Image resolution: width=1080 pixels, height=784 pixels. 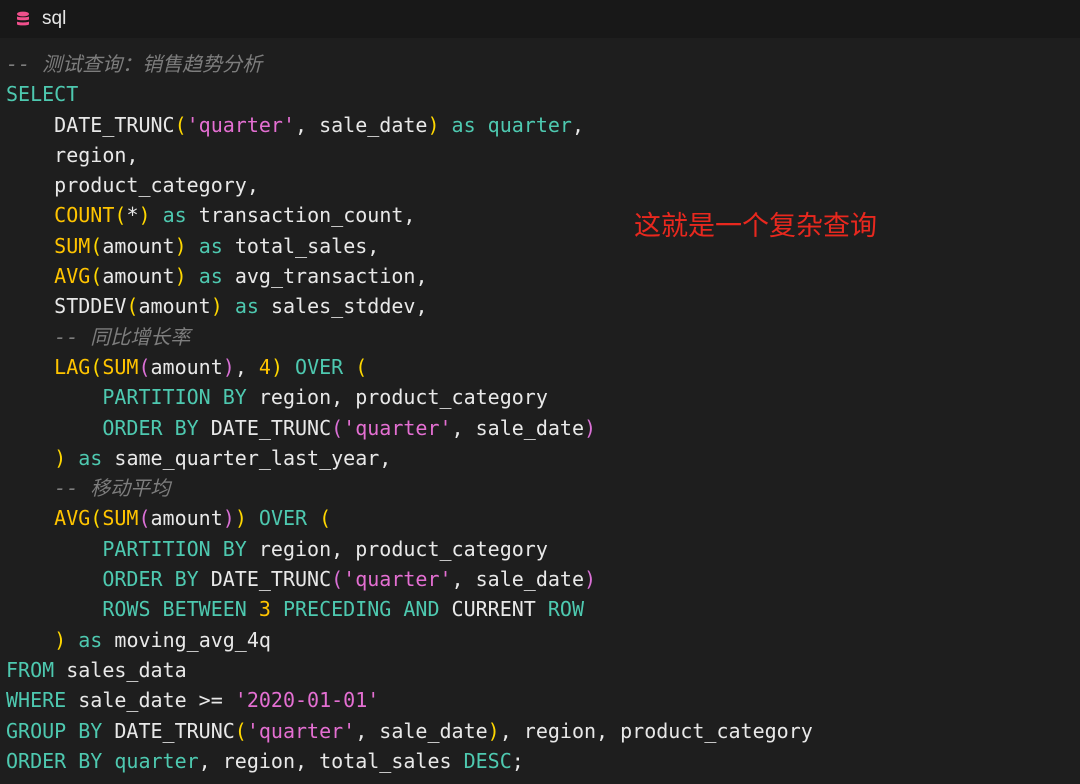 What do you see at coordinates (517, 760) in the screenshot?
I see `code-token: ;` at bounding box center [517, 760].